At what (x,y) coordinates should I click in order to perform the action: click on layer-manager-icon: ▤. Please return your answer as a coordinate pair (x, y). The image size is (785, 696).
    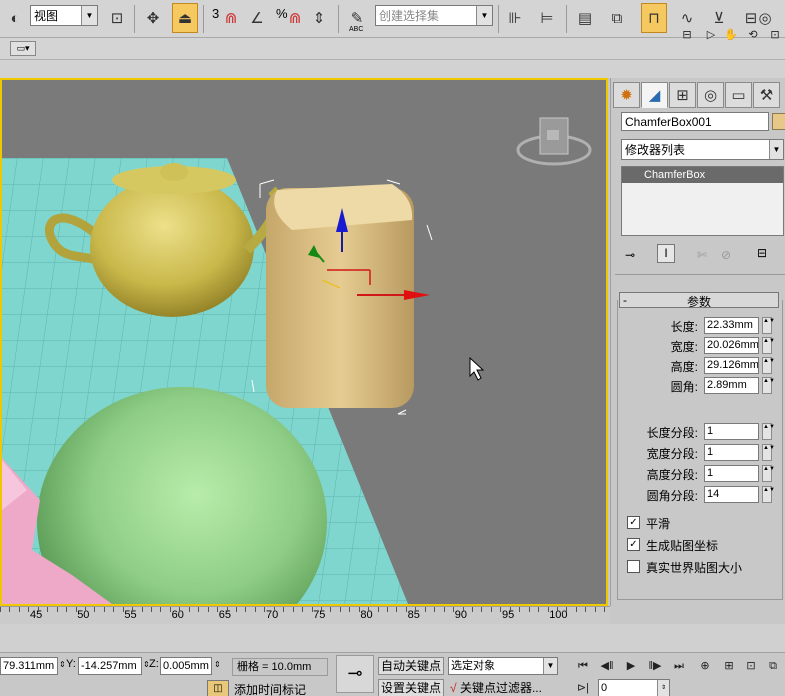
    Looking at the image, I should click on (585, 18).